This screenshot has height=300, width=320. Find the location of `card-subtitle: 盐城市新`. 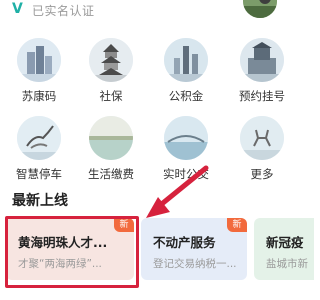

card-subtitle: 盐城市新 is located at coordinates (287, 264).